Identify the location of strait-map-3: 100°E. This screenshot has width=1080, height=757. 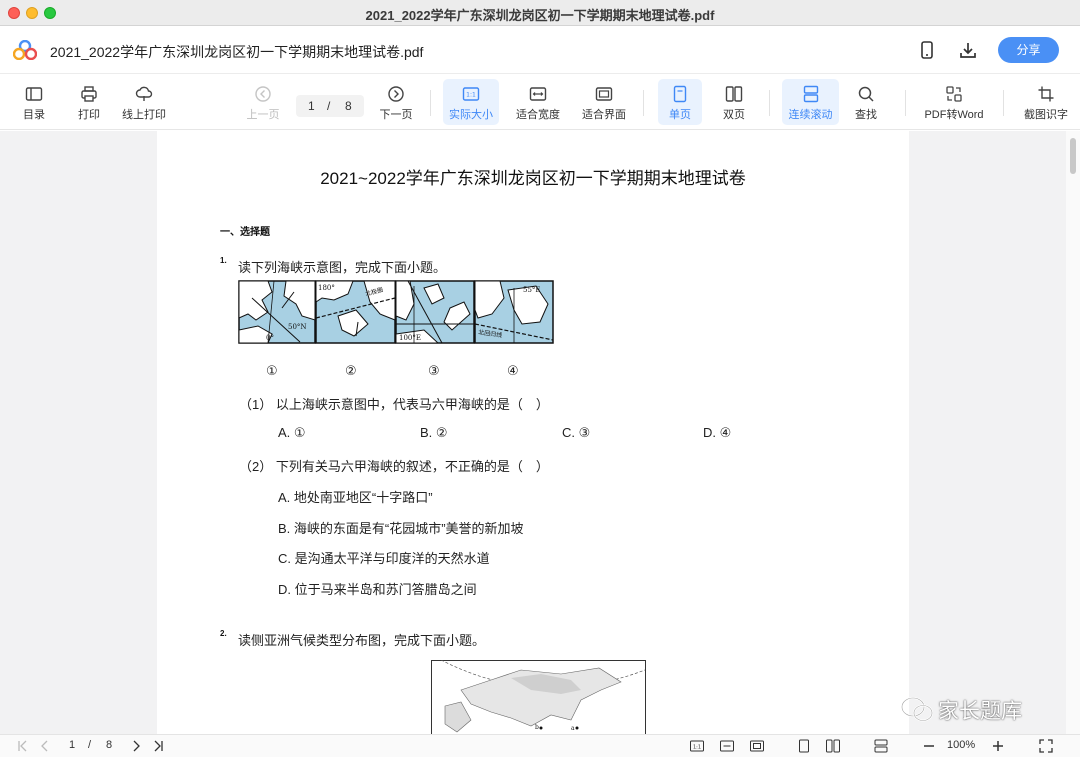
(435, 312).